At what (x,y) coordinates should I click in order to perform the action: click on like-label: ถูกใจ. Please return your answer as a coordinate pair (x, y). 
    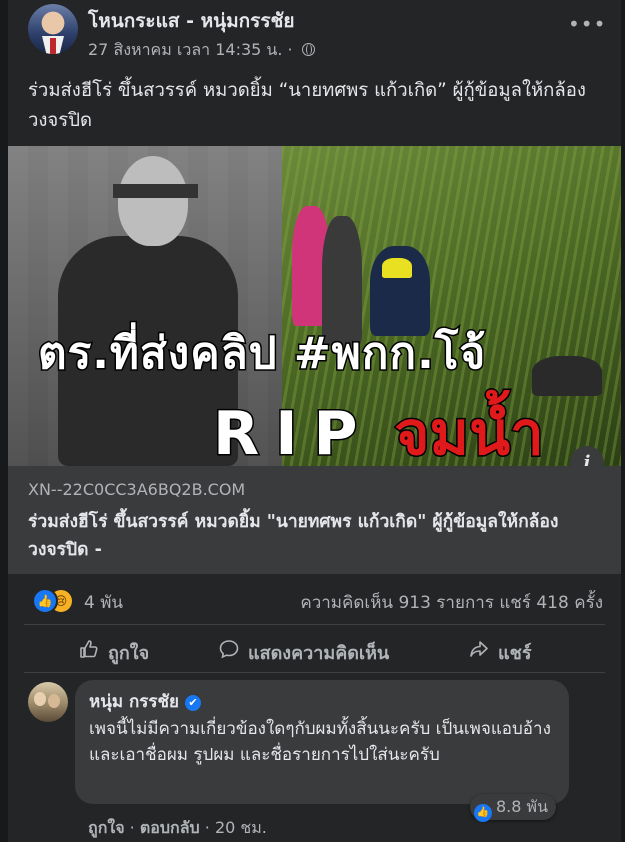
    Looking at the image, I should click on (129, 653).